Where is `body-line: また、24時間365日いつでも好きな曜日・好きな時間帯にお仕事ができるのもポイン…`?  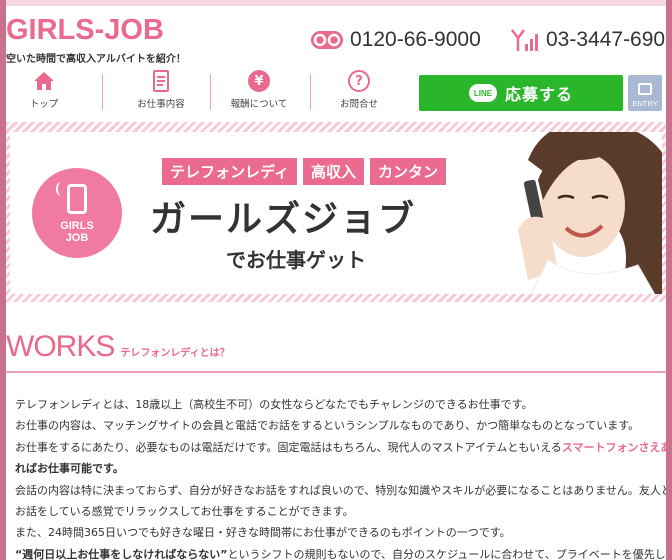 body-line: また、24時間365日いつでも好きな曜日・好きな時間帯にお仕事ができるのもポイン… is located at coordinates (263, 533).